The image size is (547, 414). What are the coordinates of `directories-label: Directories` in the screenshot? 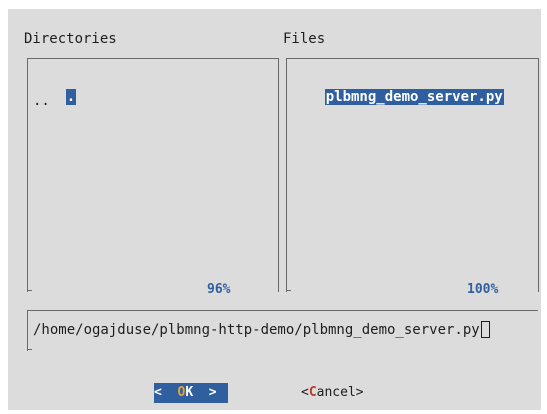 It's located at (70, 39).